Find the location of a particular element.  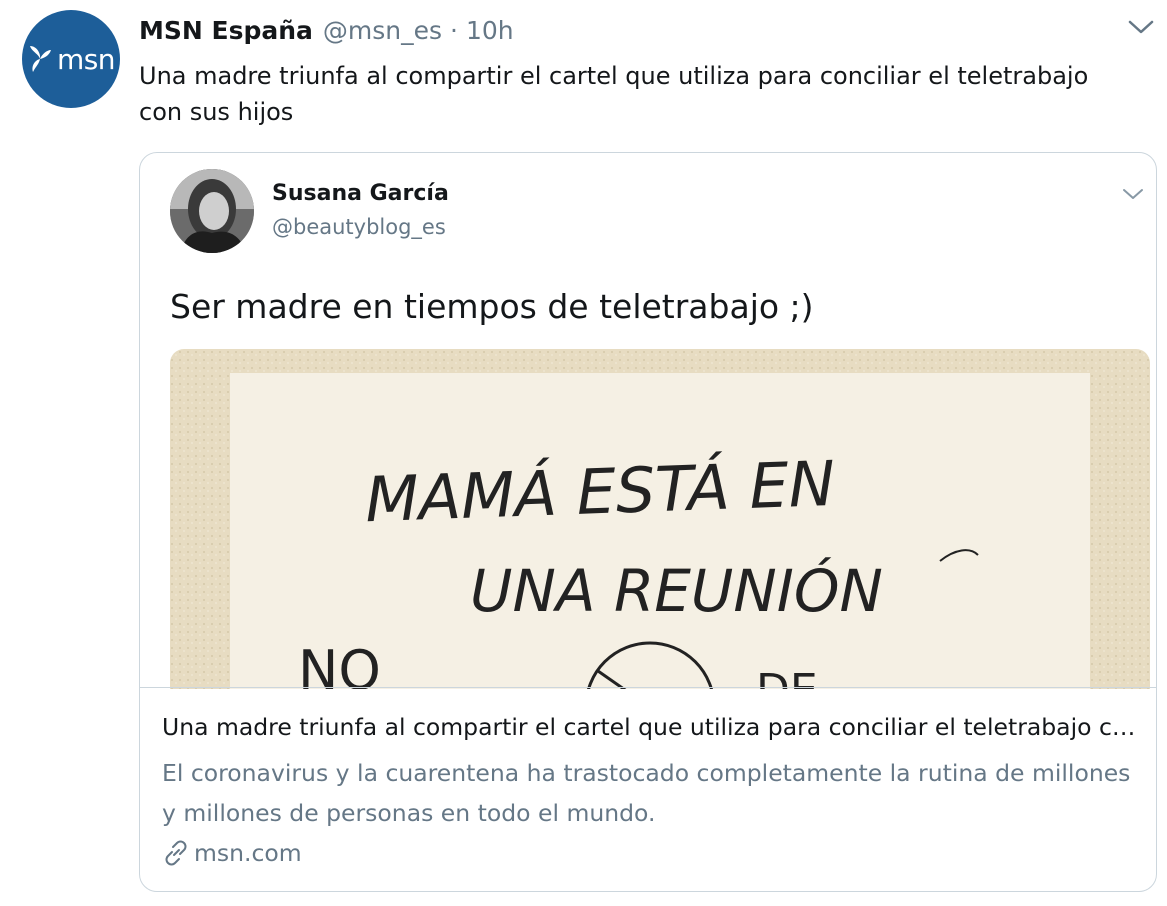

link-icon is located at coordinates (176, 853).